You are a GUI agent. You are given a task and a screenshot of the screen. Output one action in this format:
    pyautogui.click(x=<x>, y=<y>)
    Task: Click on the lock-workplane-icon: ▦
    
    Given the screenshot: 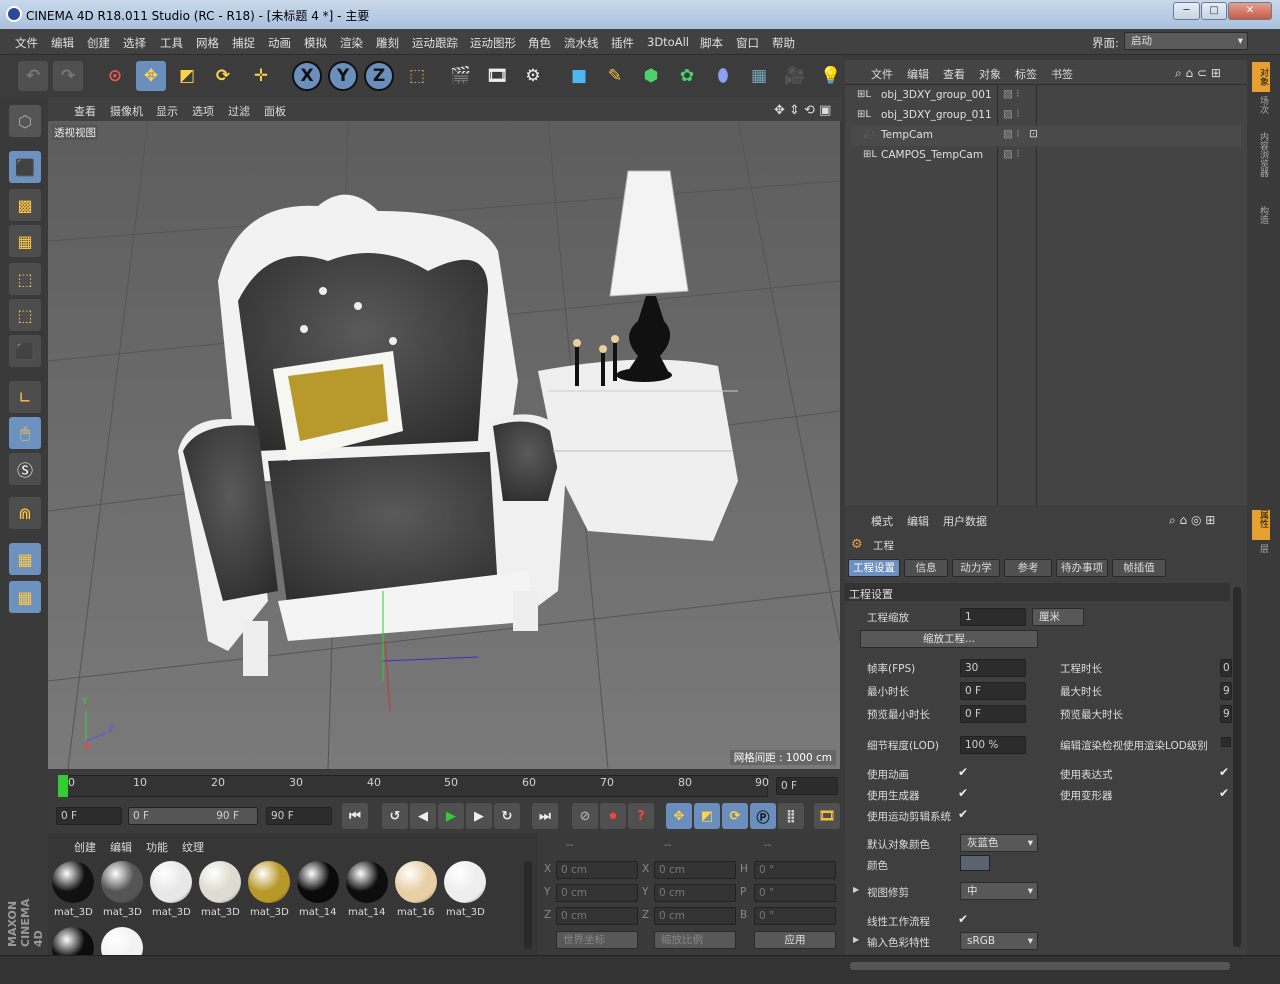 What is the action you would take?
    pyautogui.click(x=25, y=559)
    